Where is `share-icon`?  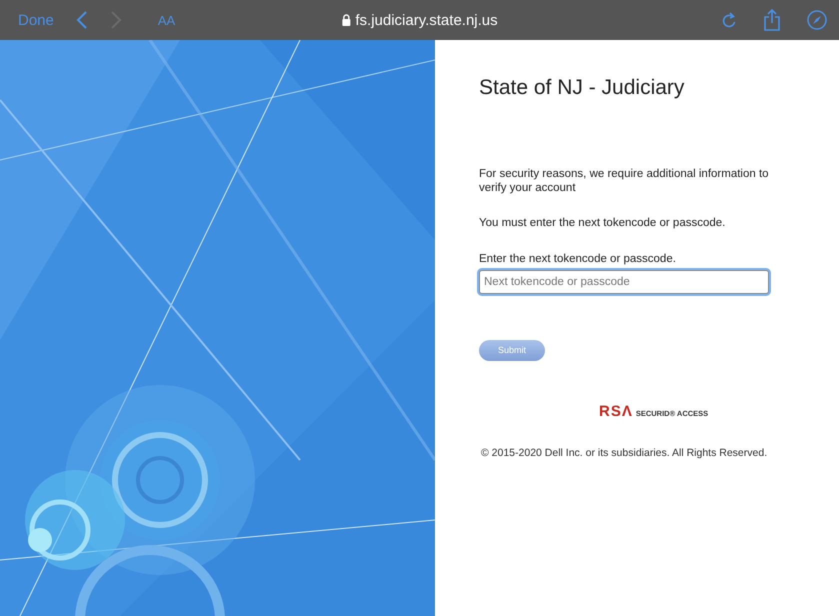
share-icon is located at coordinates (772, 20).